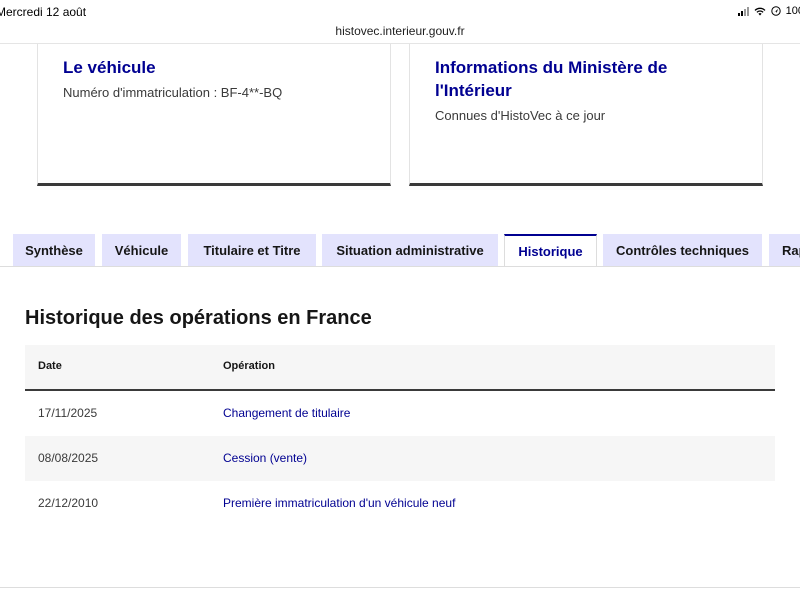  I want to click on cellular-signal-icon, so click(743, 11).